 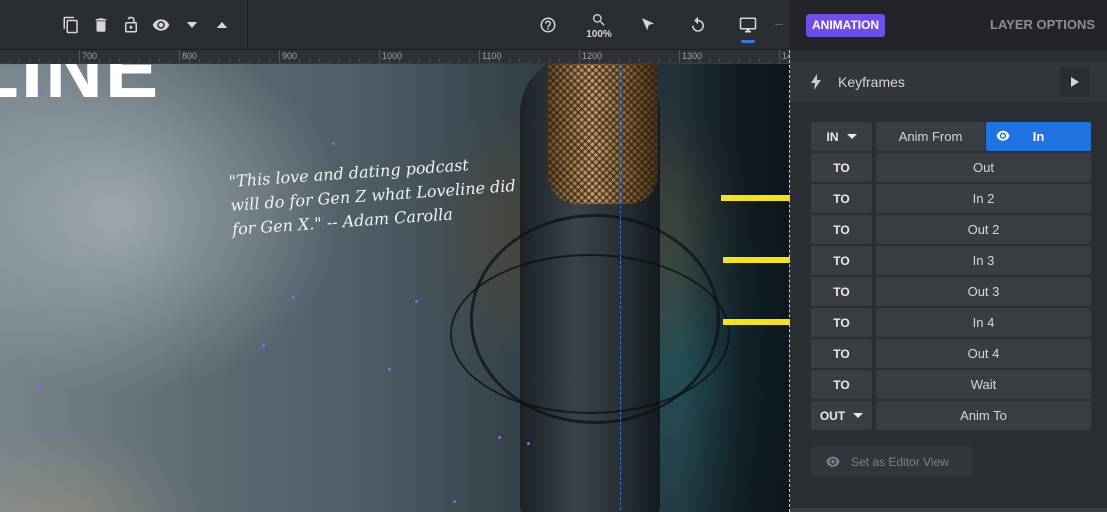 What do you see at coordinates (846, 25) in the screenshot?
I see `tab-animation: ANIMATION` at bounding box center [846, 25].